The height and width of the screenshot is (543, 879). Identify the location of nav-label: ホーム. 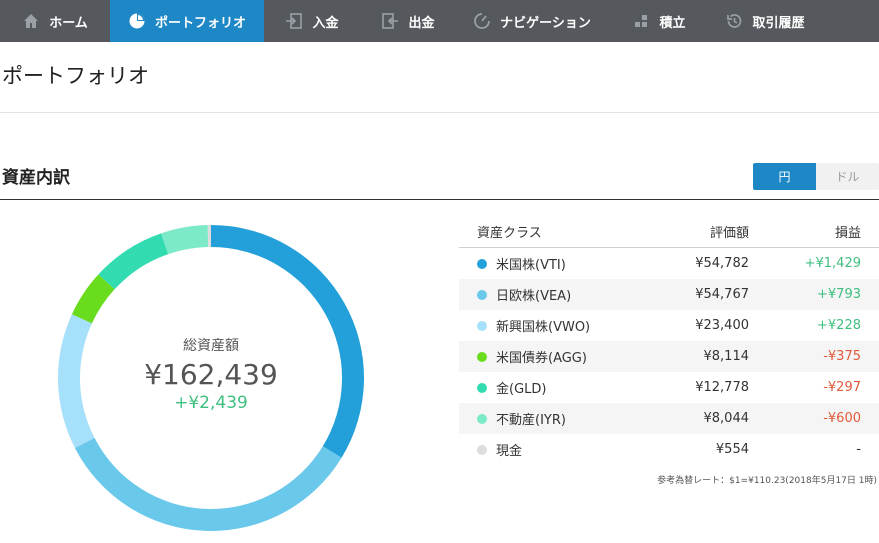
(68, 23).